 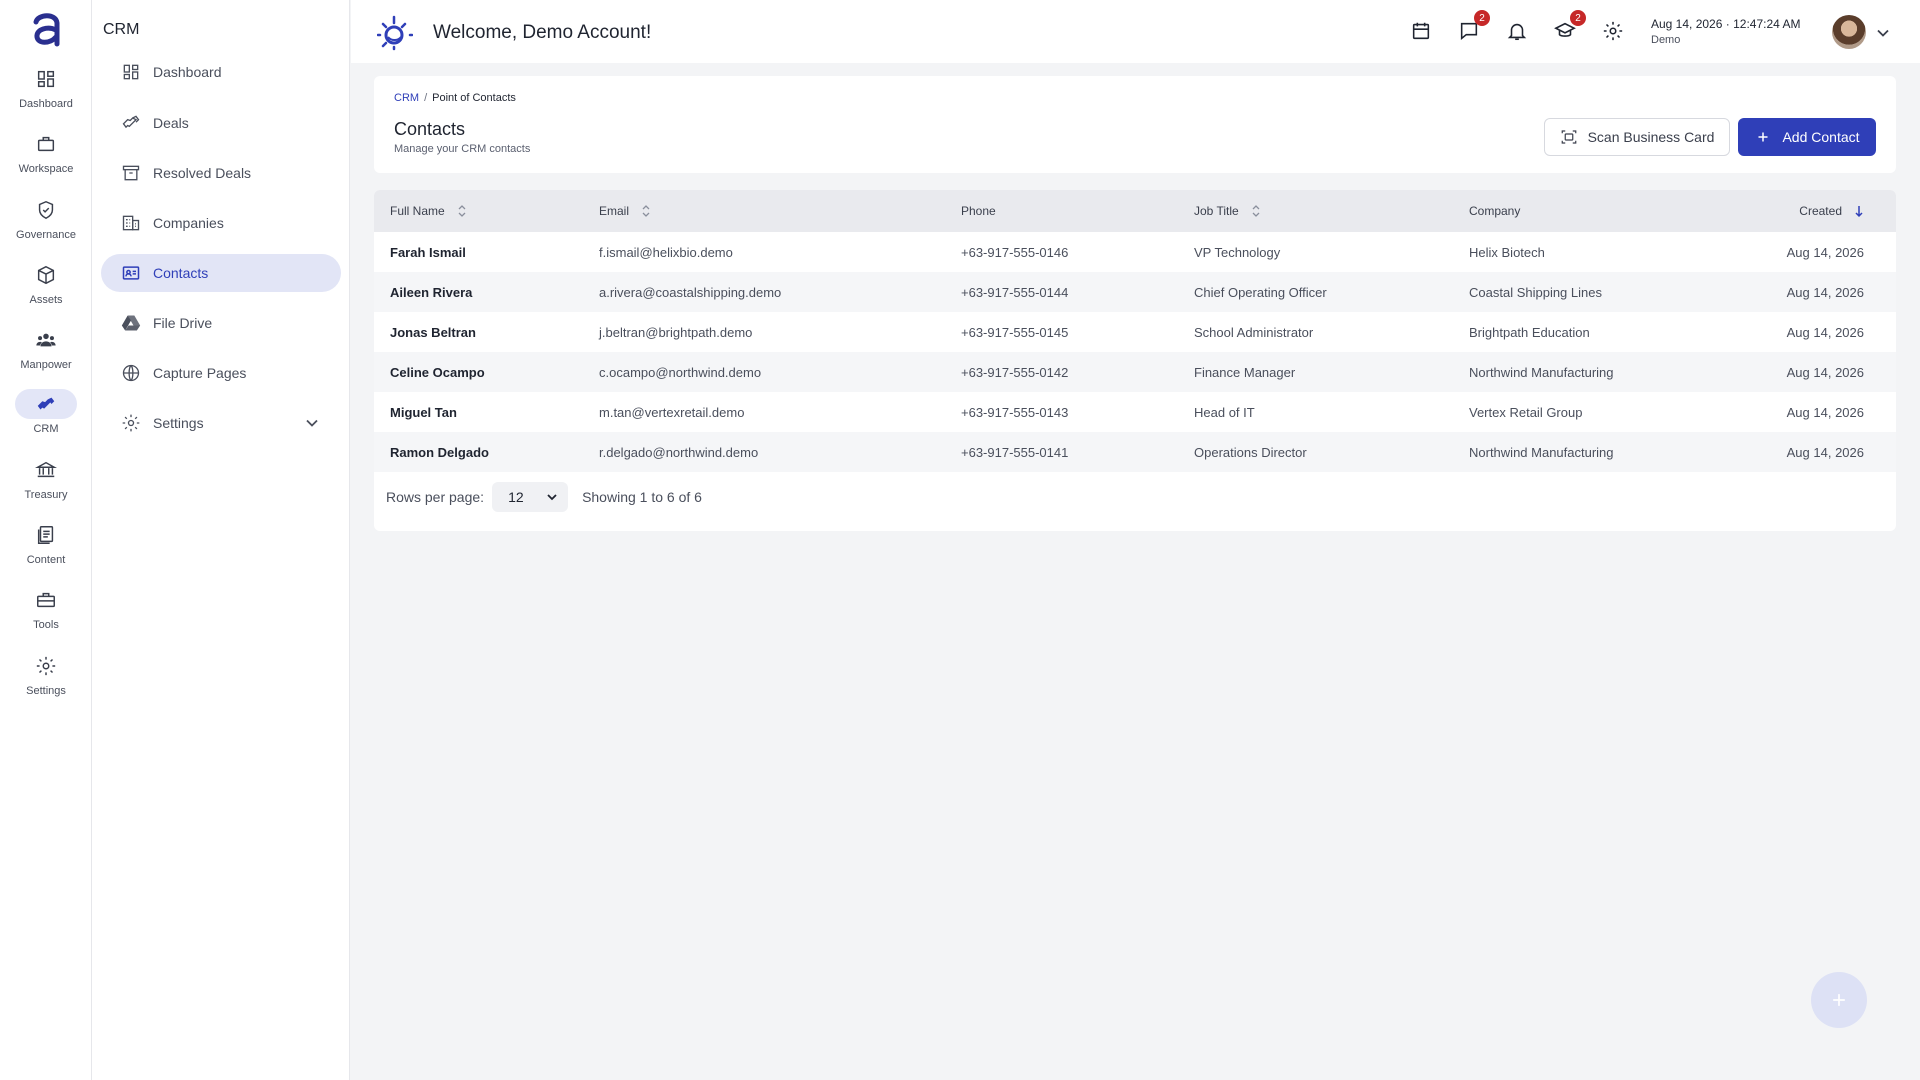 What do you see at coordinates (435, 497) in the screenshot?
I see `rows-per-page-label: Rows per page:` at bounding box center [435, 497].